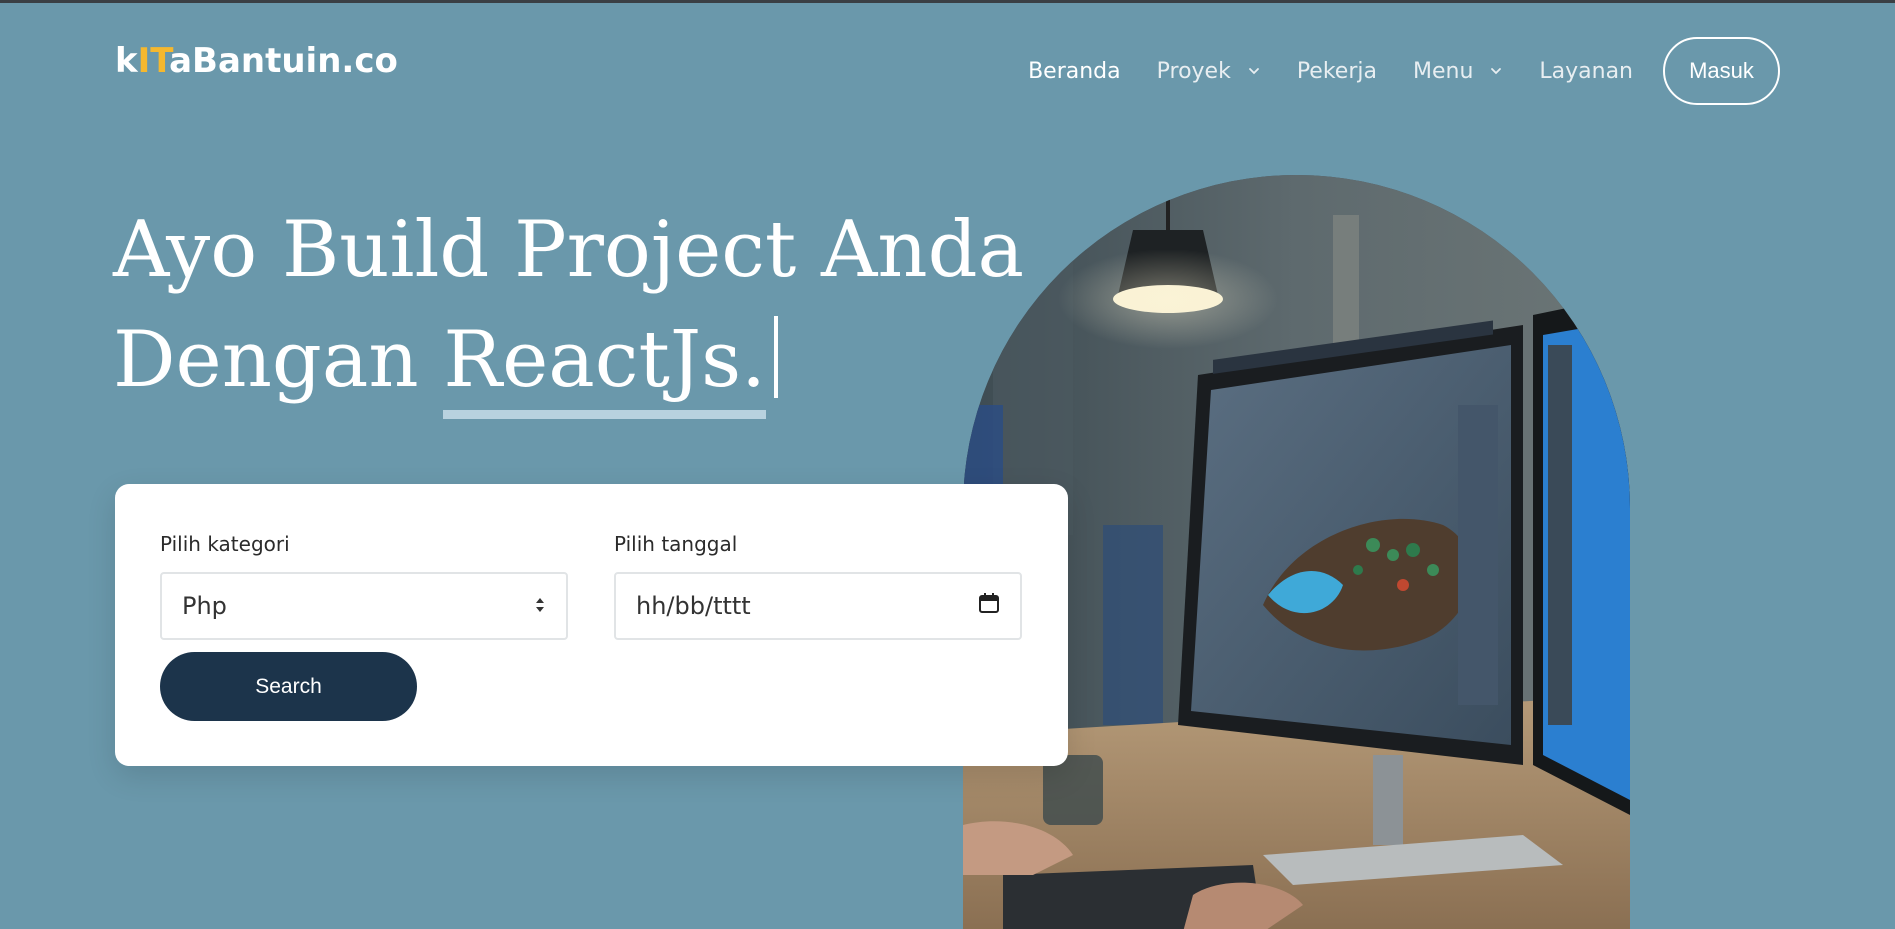  I want to click on hero-title-line-2: Dengan ReactJs., so click(593, 362).